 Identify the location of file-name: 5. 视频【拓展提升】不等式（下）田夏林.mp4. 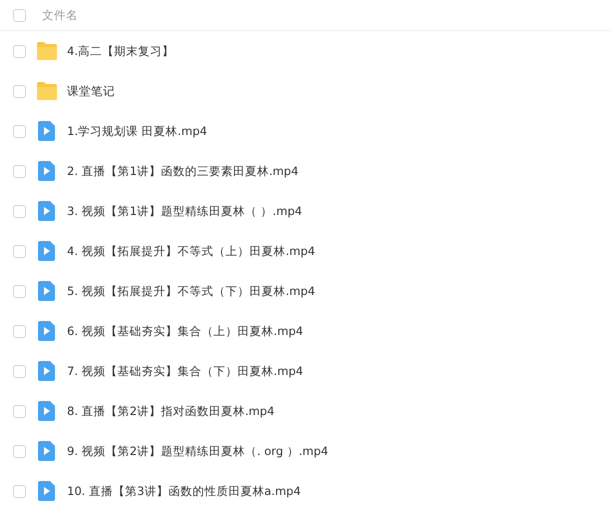
(191, 291).